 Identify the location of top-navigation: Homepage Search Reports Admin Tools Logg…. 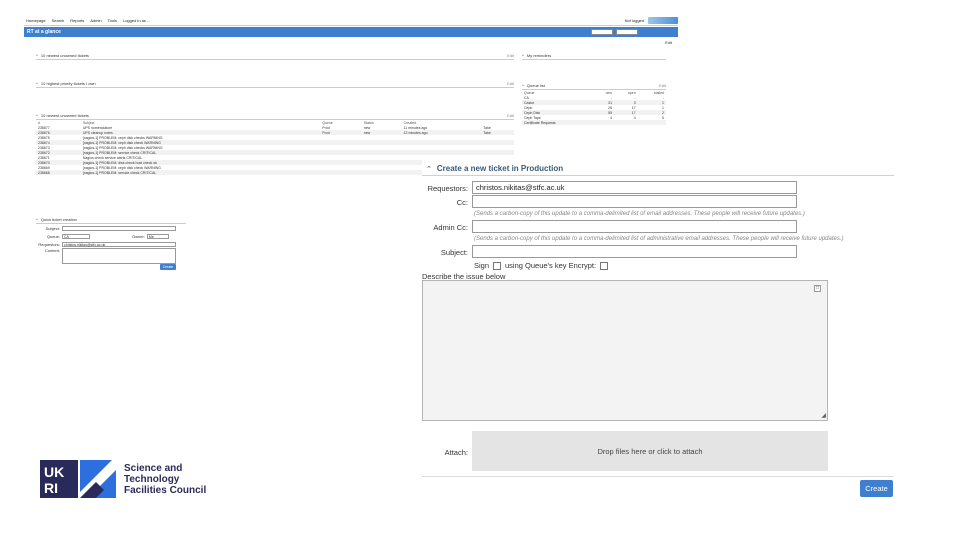
(351, 21).